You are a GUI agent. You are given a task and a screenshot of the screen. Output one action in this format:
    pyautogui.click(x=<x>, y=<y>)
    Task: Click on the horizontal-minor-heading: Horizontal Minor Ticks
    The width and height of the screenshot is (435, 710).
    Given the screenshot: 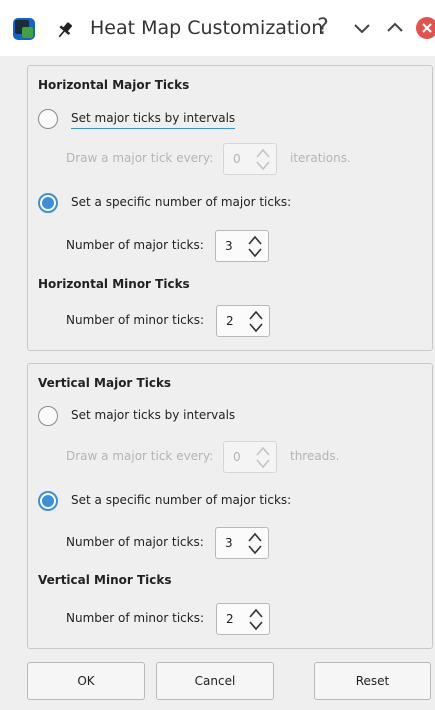 What is the action you would take?
    pyautogui.click(x=114, y=284)
    